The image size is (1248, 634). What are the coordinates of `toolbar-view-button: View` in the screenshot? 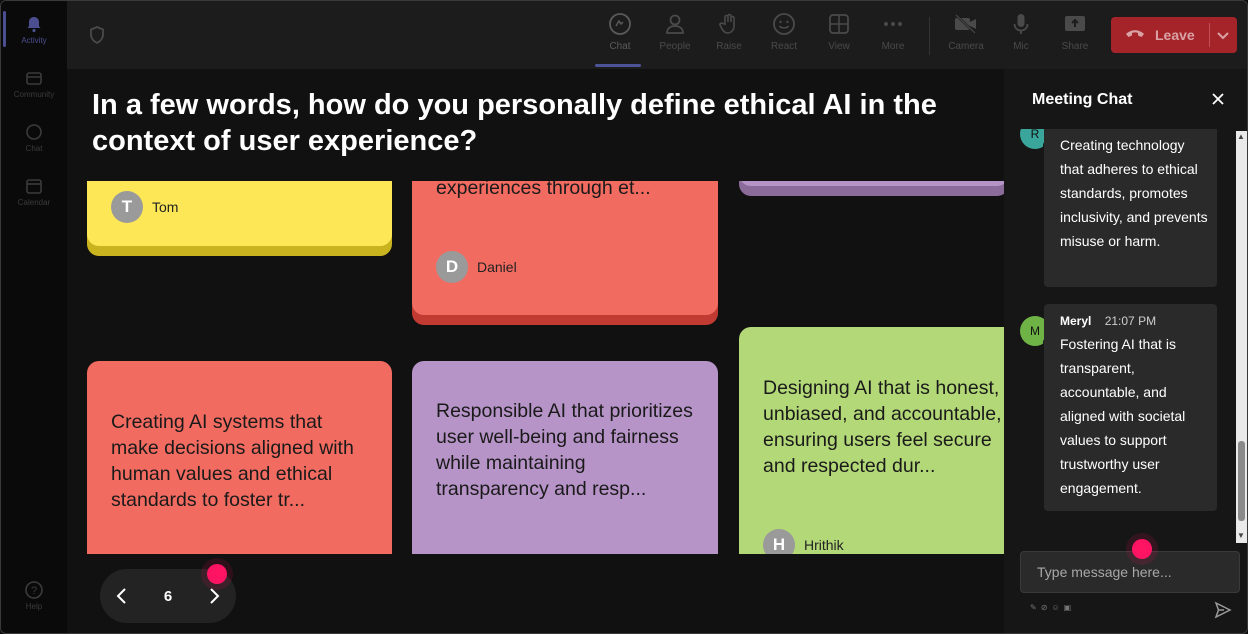 It's located at (839, 36).